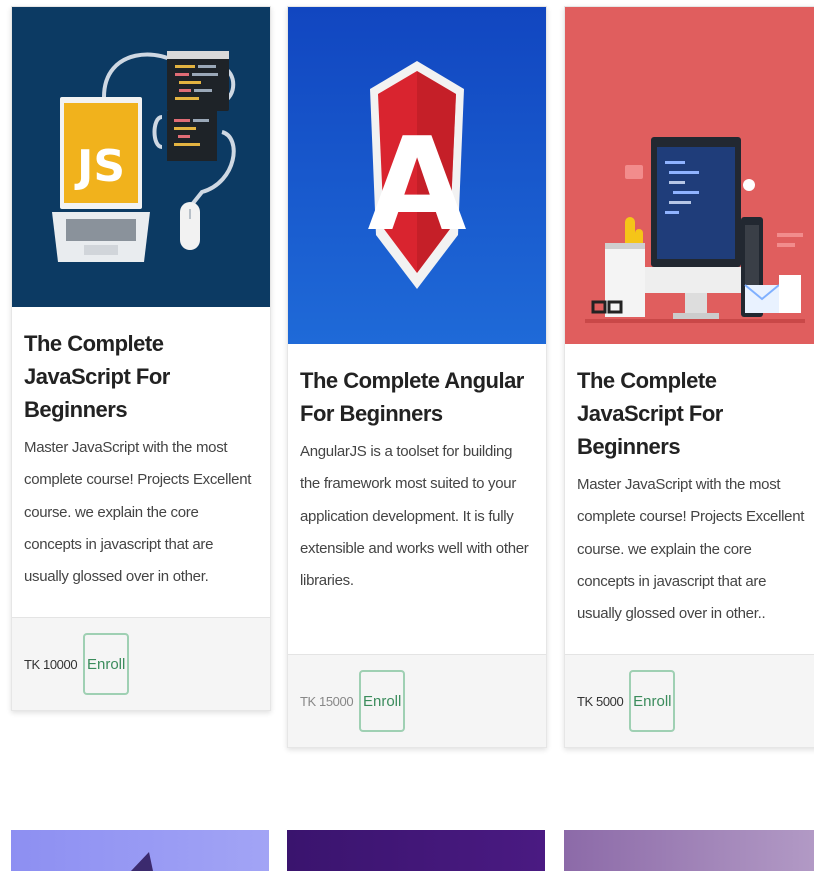  I want to click on course-price: TK 15000, so click(327, 701).